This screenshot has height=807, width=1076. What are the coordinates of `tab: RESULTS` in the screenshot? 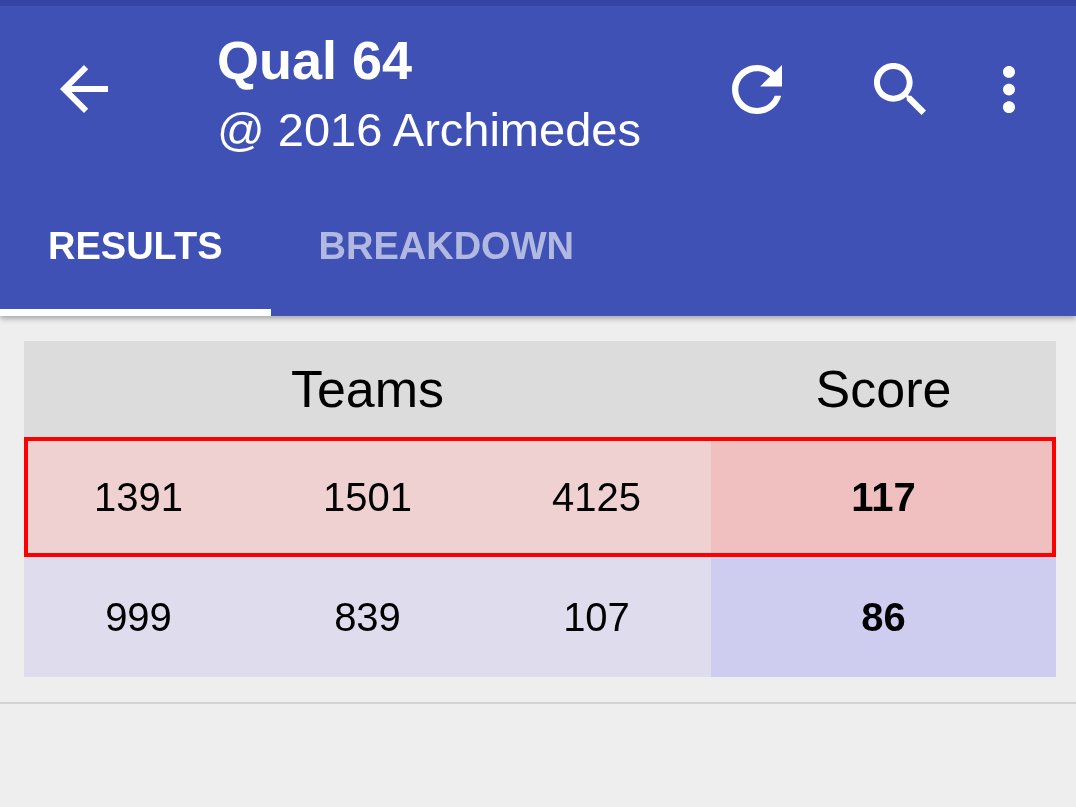 It's located at (135, 256).